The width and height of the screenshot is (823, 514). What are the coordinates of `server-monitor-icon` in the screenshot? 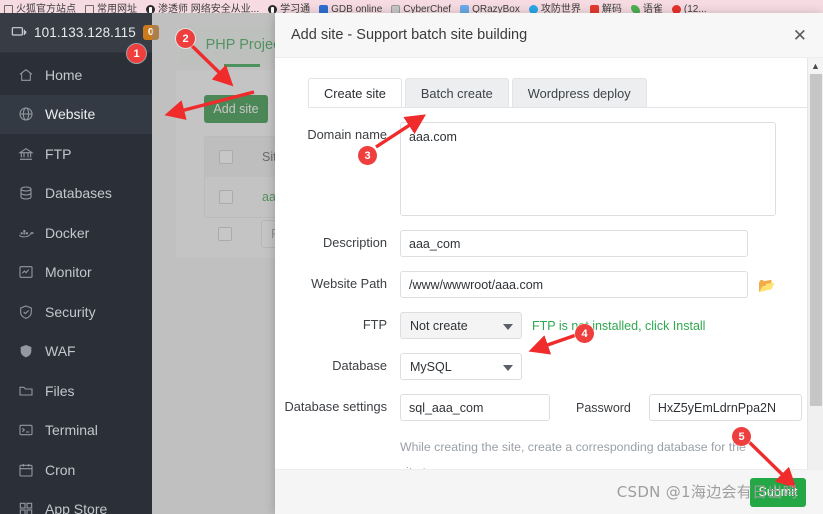 It's located at (18, 32).